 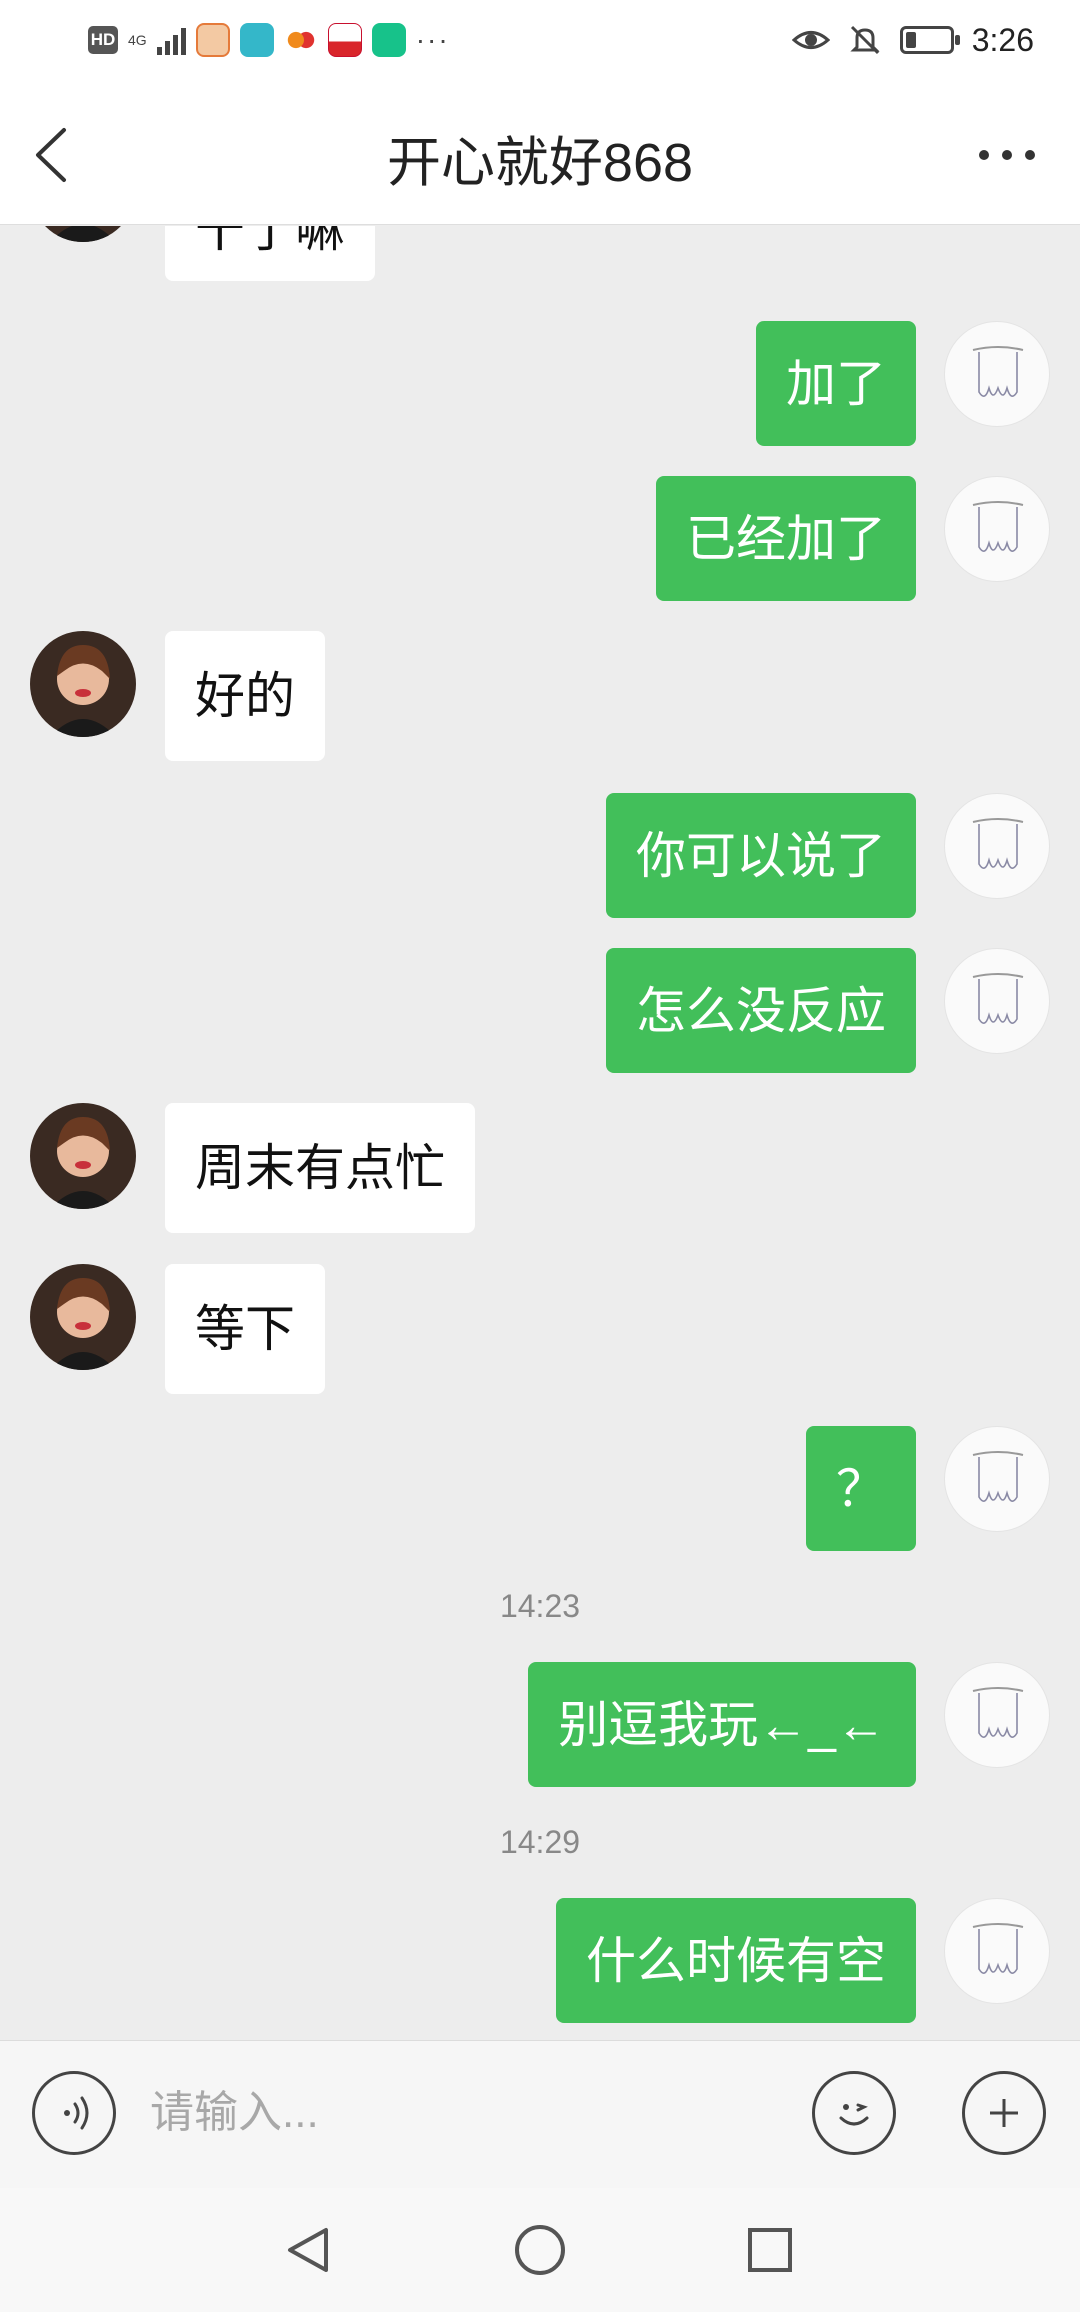 I want to click on emoji-button, so click(x=854, y=2113).